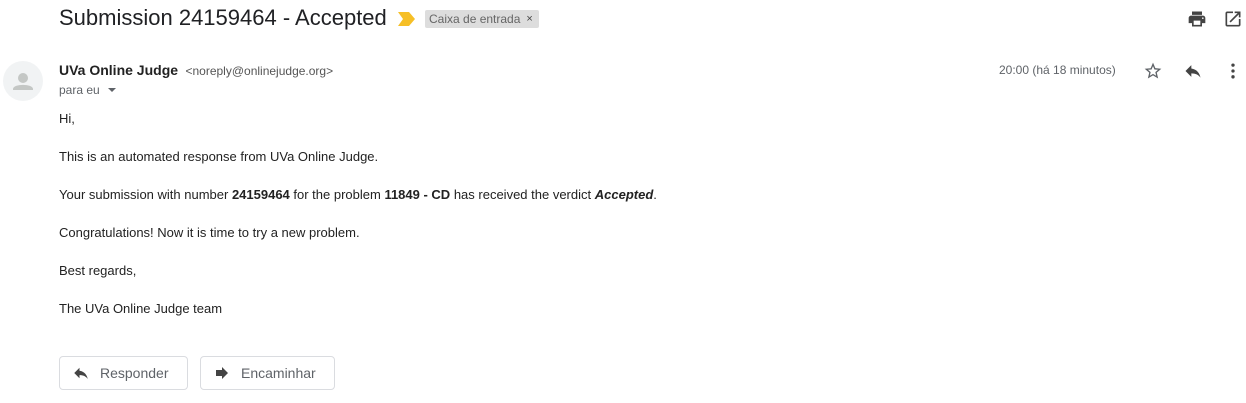  What do you see at coordinates (1233, 19) in the screenshot?
I see `open-in-new-window-icon` at bounding box center [1233, 19].